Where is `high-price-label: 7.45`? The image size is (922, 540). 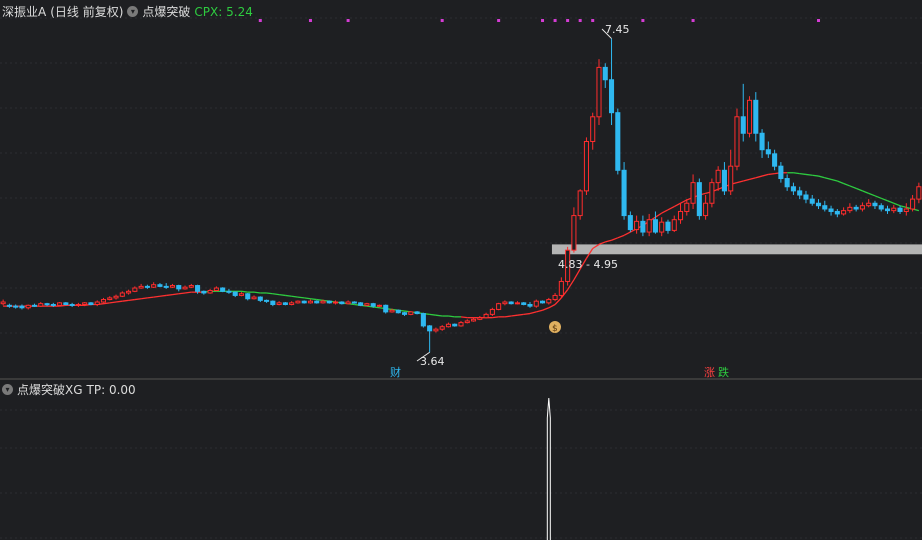 high-price-label: 7.45 is located at coordinates (617, 29).